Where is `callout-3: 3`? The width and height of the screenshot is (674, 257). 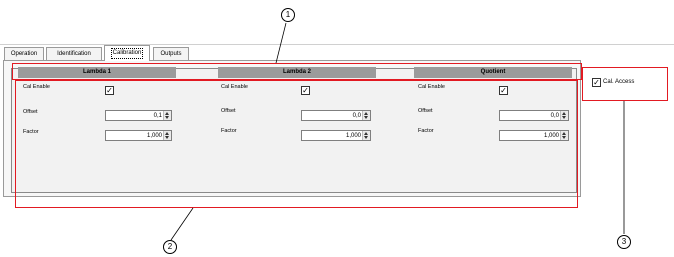 callout-3: 3 is located at coordinates (624, 242).